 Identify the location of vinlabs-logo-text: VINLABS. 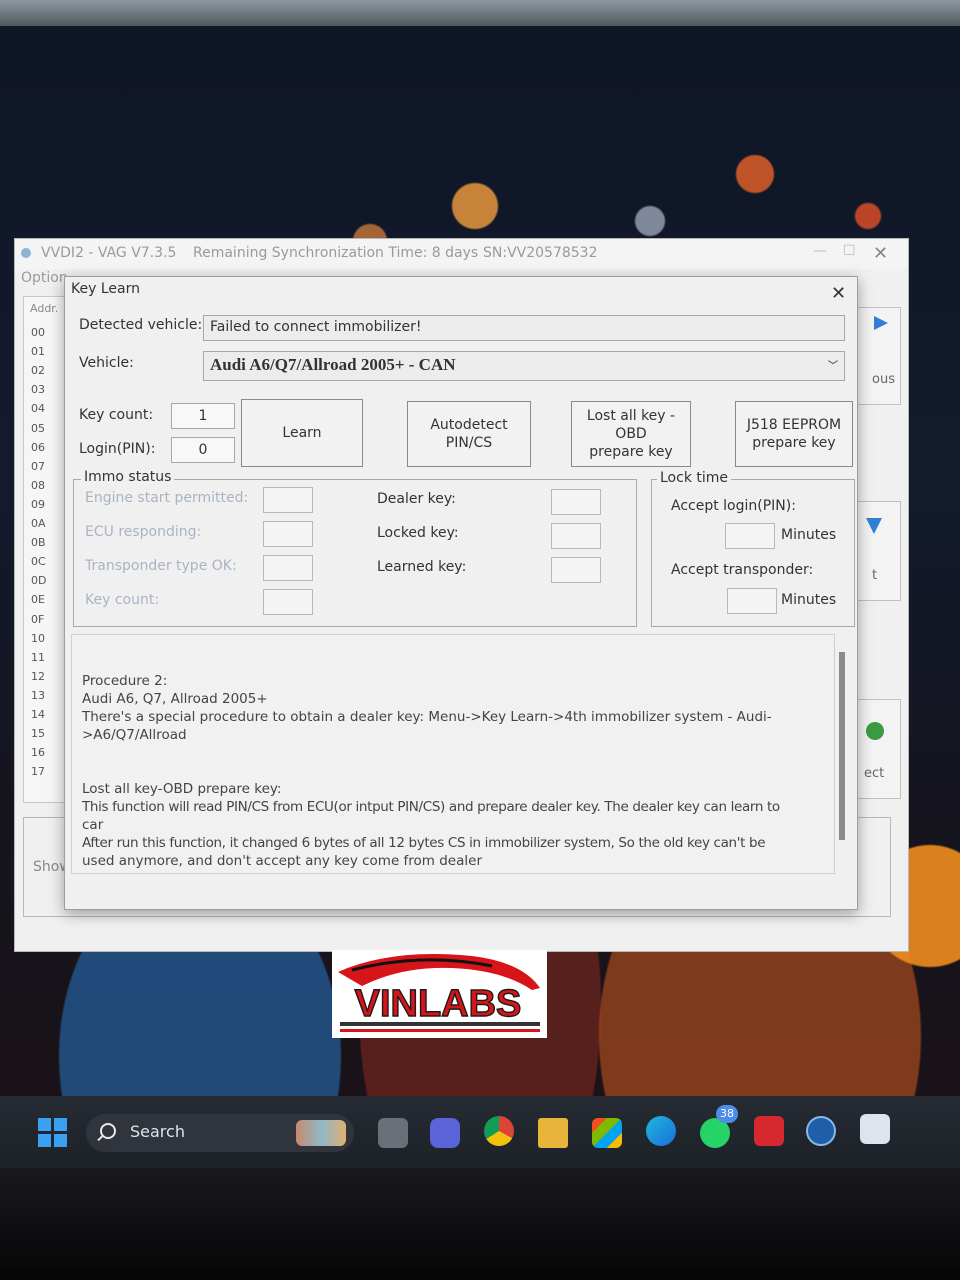
(438, 1004).